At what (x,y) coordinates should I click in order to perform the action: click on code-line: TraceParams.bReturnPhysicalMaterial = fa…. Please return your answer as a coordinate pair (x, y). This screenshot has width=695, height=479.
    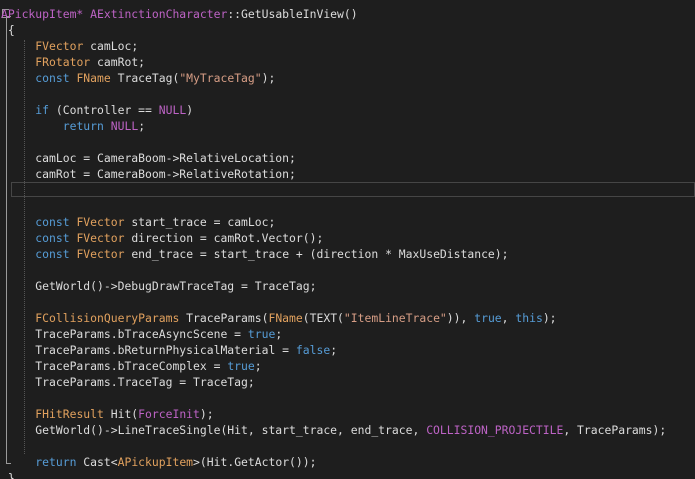
    Looking at the image, I should click on (347, 350).